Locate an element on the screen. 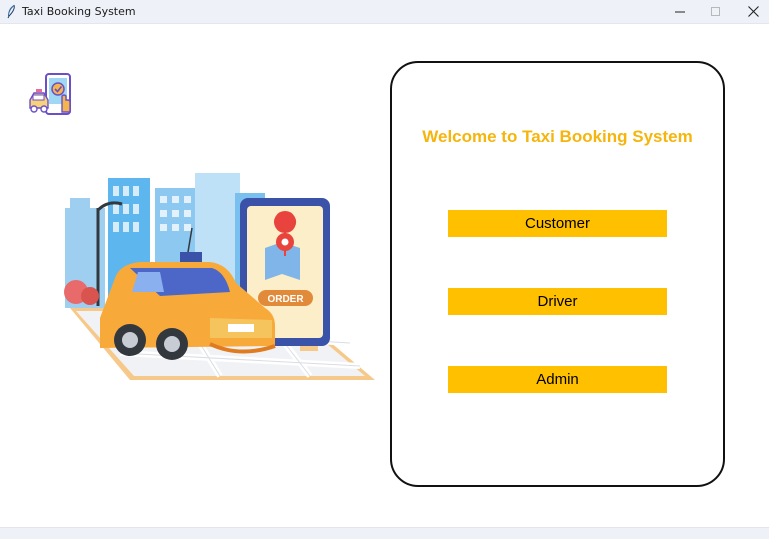 The image size is (769, 539). maximize-icon is located at coordinates (715, 11).